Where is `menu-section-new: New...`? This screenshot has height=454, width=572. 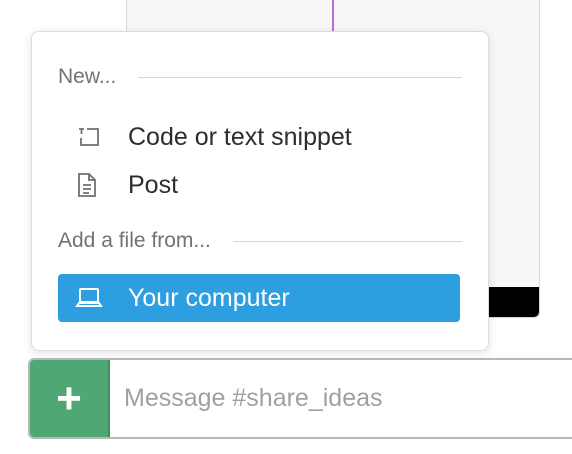 menu-section-new: New... is located at coordinates (260, 77).